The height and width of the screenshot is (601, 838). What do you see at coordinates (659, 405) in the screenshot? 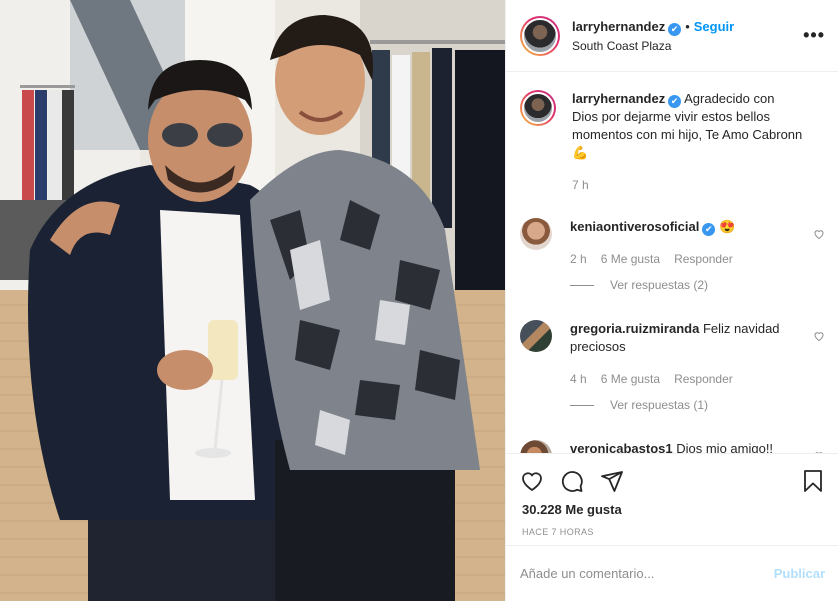
I see `view-replies-label: Ver respuestas (1)` at bounding box center [659, 405].